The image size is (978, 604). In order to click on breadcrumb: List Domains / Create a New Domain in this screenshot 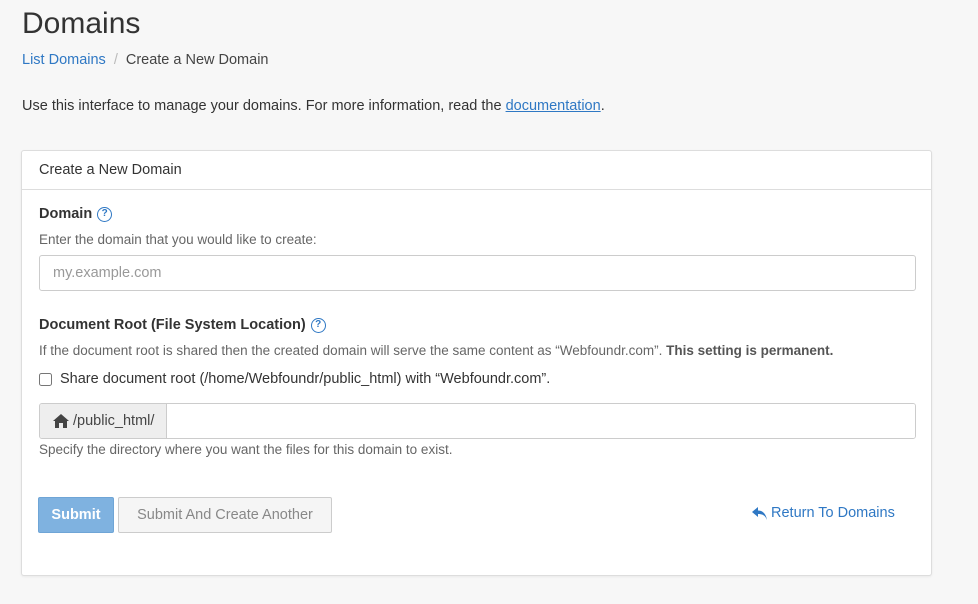, I will do `click(145, 60)`.